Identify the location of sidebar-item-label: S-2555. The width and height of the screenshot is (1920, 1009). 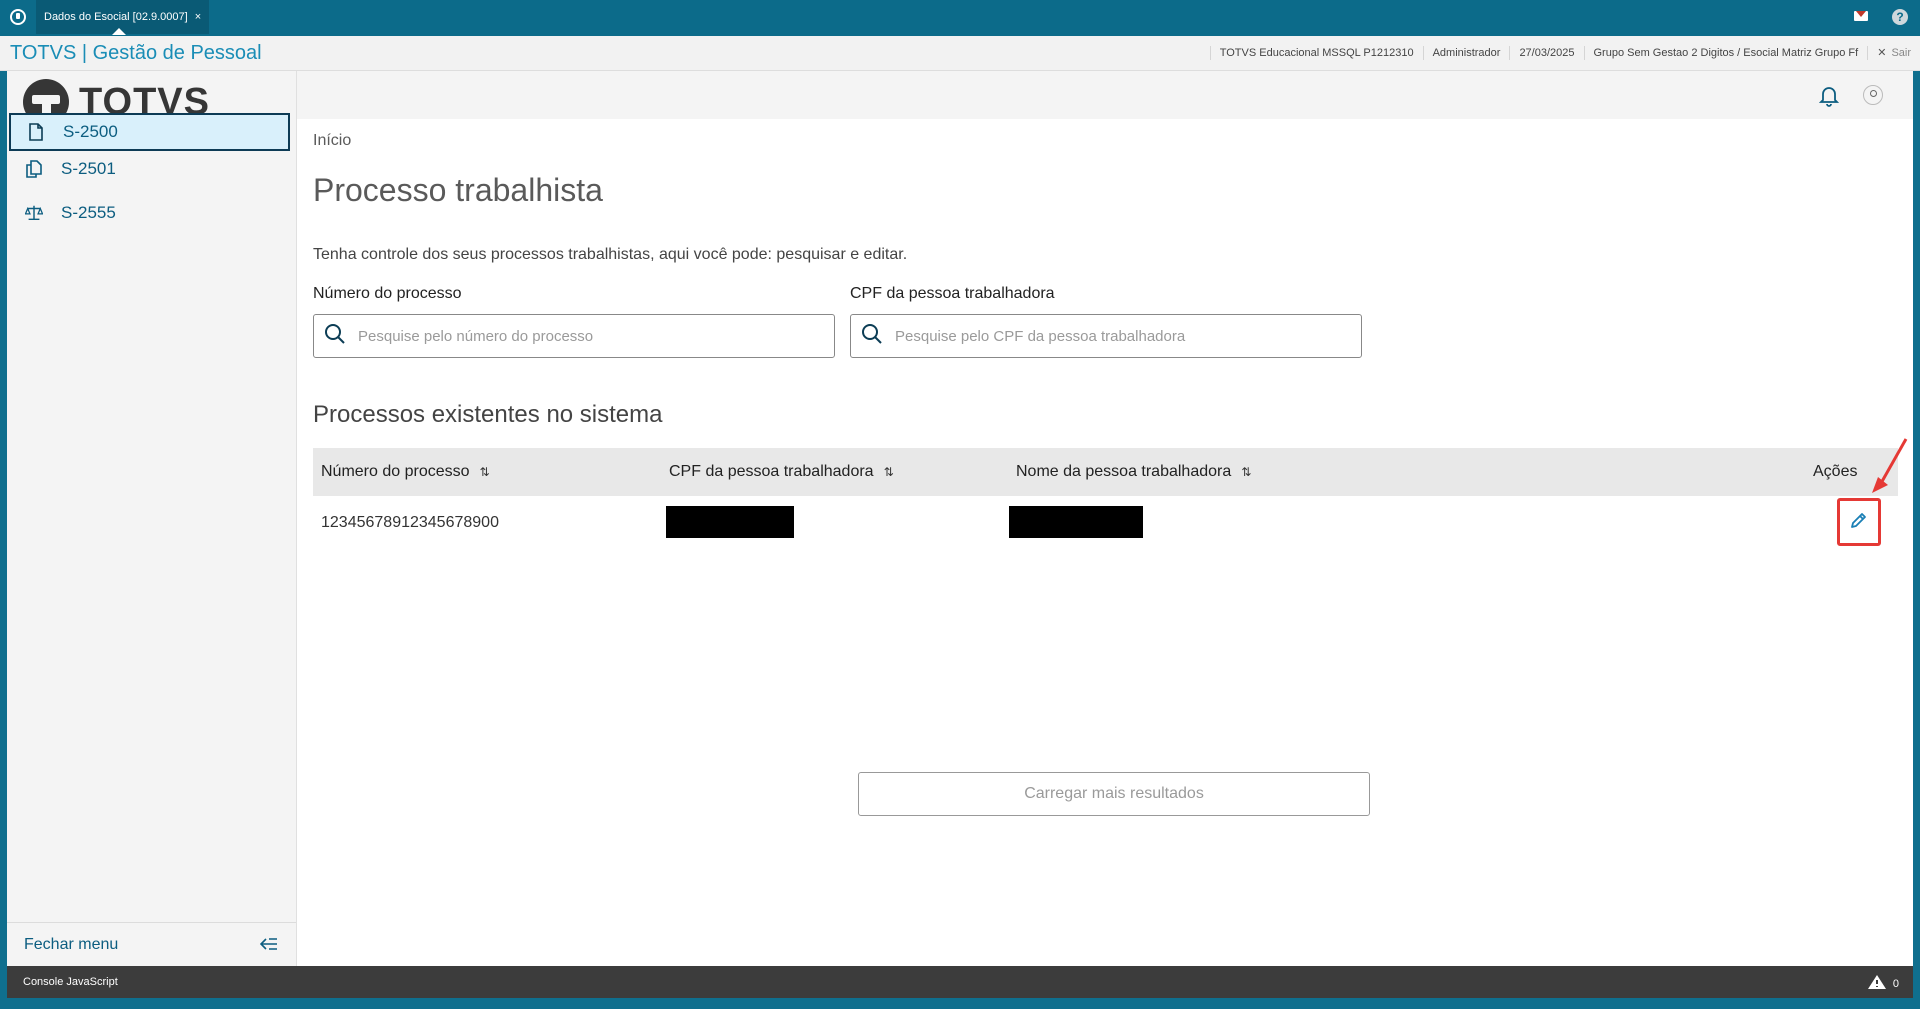
(88, 212).